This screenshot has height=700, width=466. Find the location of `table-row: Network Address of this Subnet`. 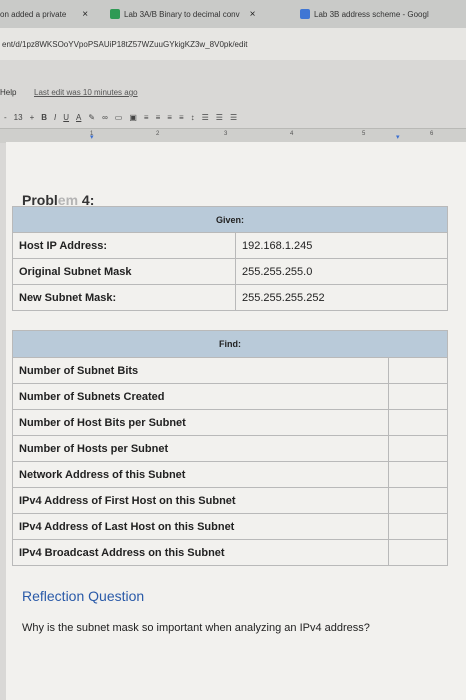

table-row: Network Address of this Subnet is located at coordinates (230, 474).